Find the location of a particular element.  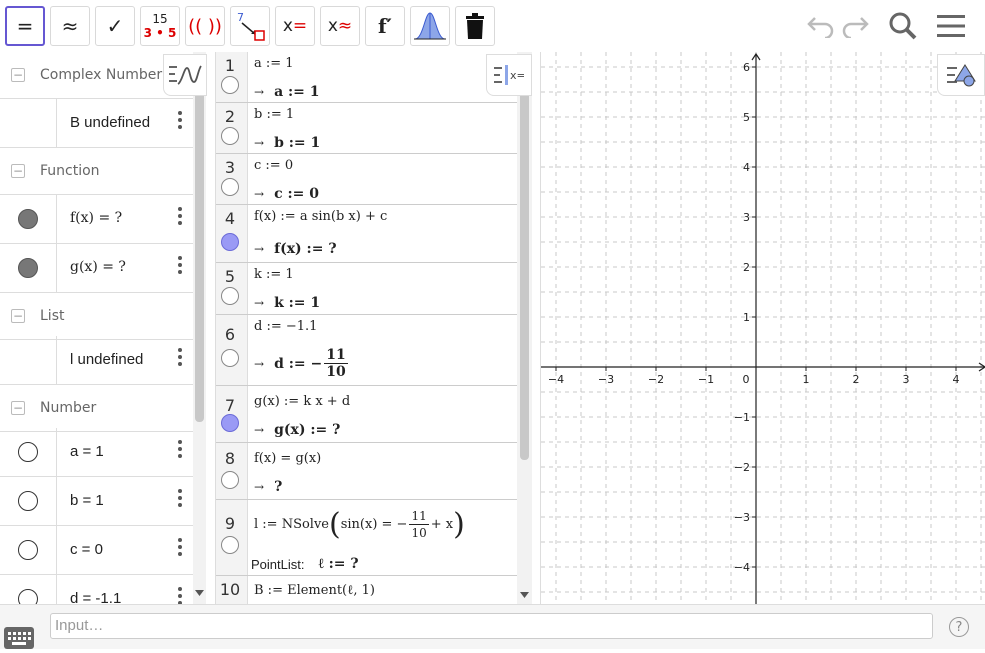

graphics-style-button is located at coordinates (961, 75).